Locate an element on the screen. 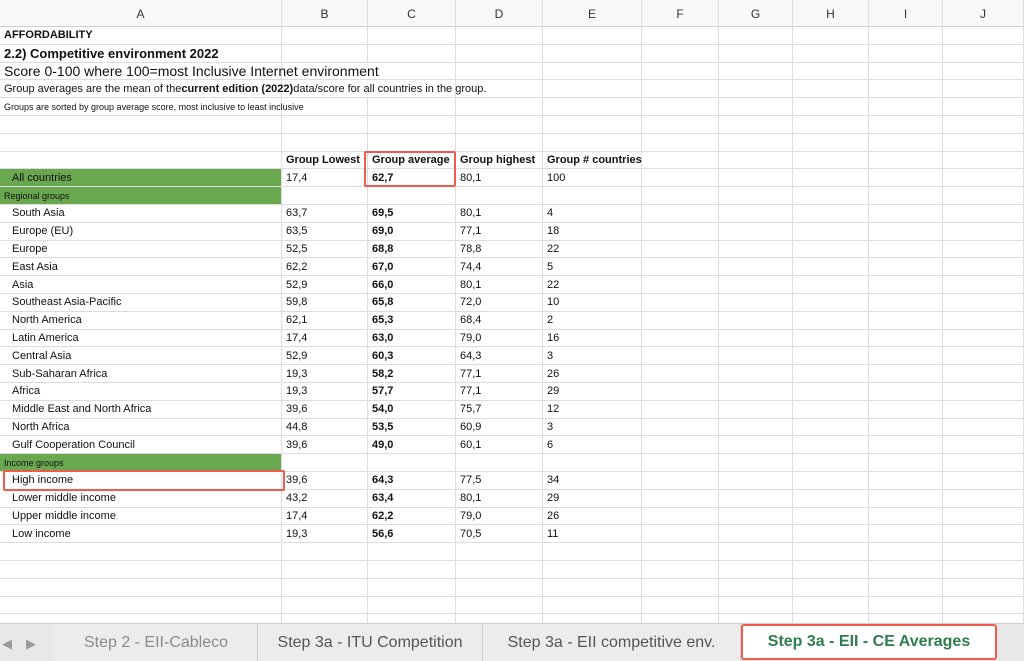 Image resolution: width=1024 pixels, height=661 pixels. row-label: East Asia is located at coordinates (141, 267).